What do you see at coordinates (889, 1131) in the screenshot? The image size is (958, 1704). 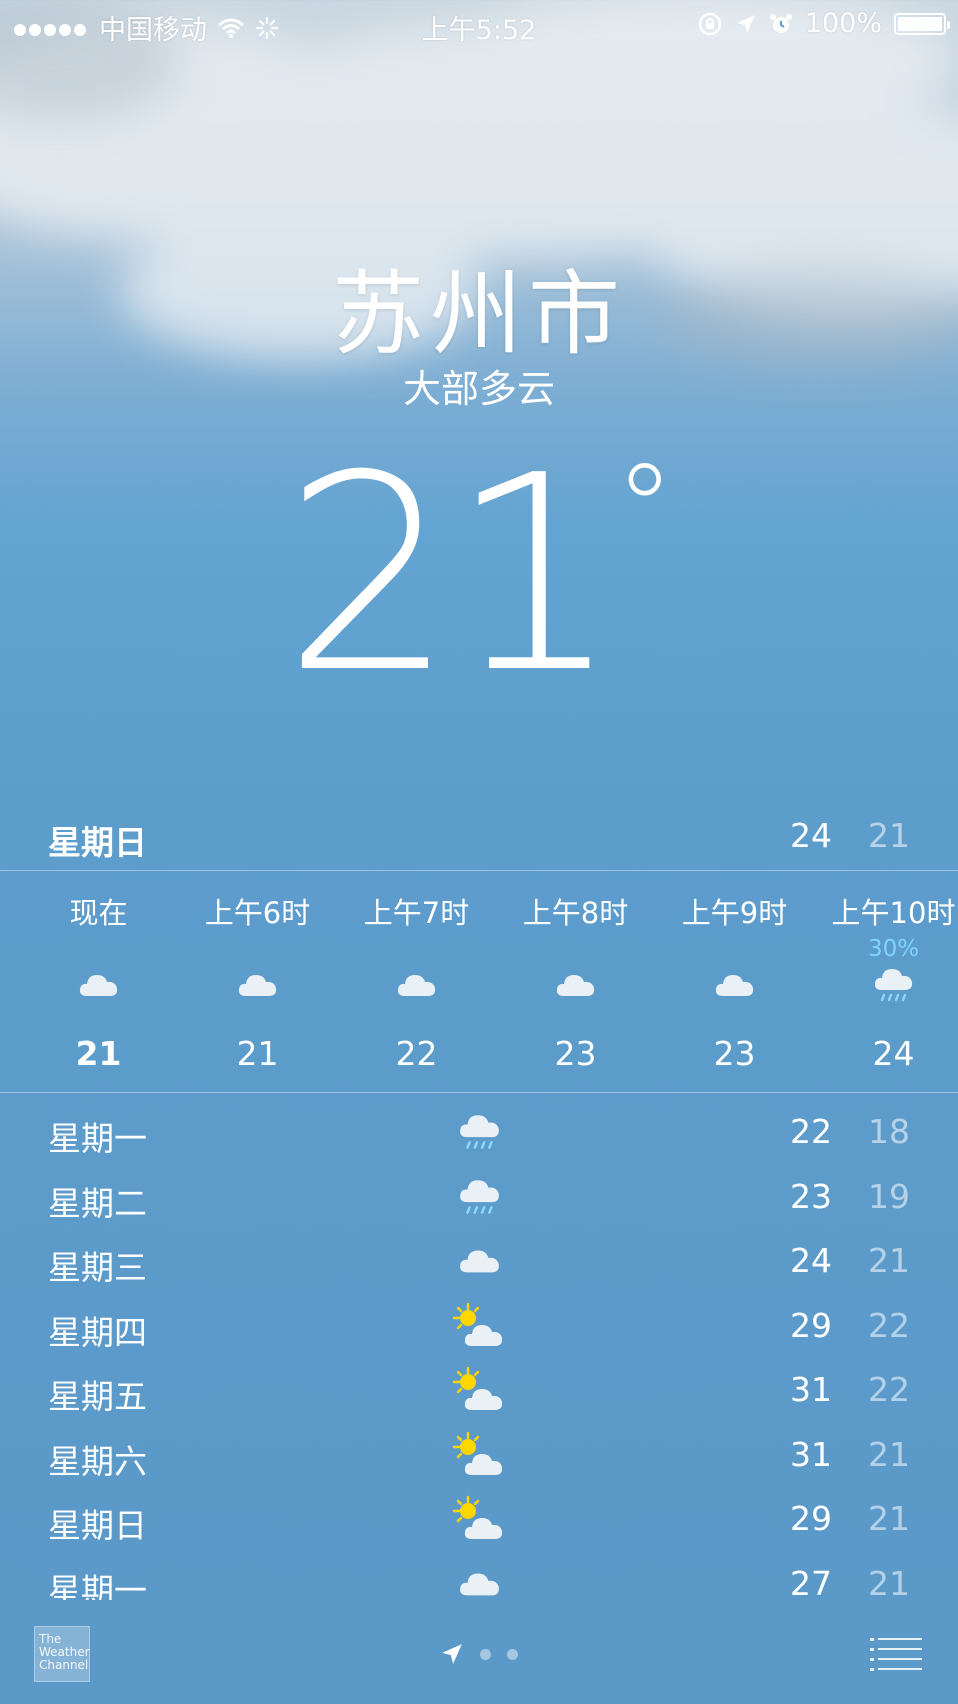 I see `daily-low: 18` at bounding box center [889, 1131].